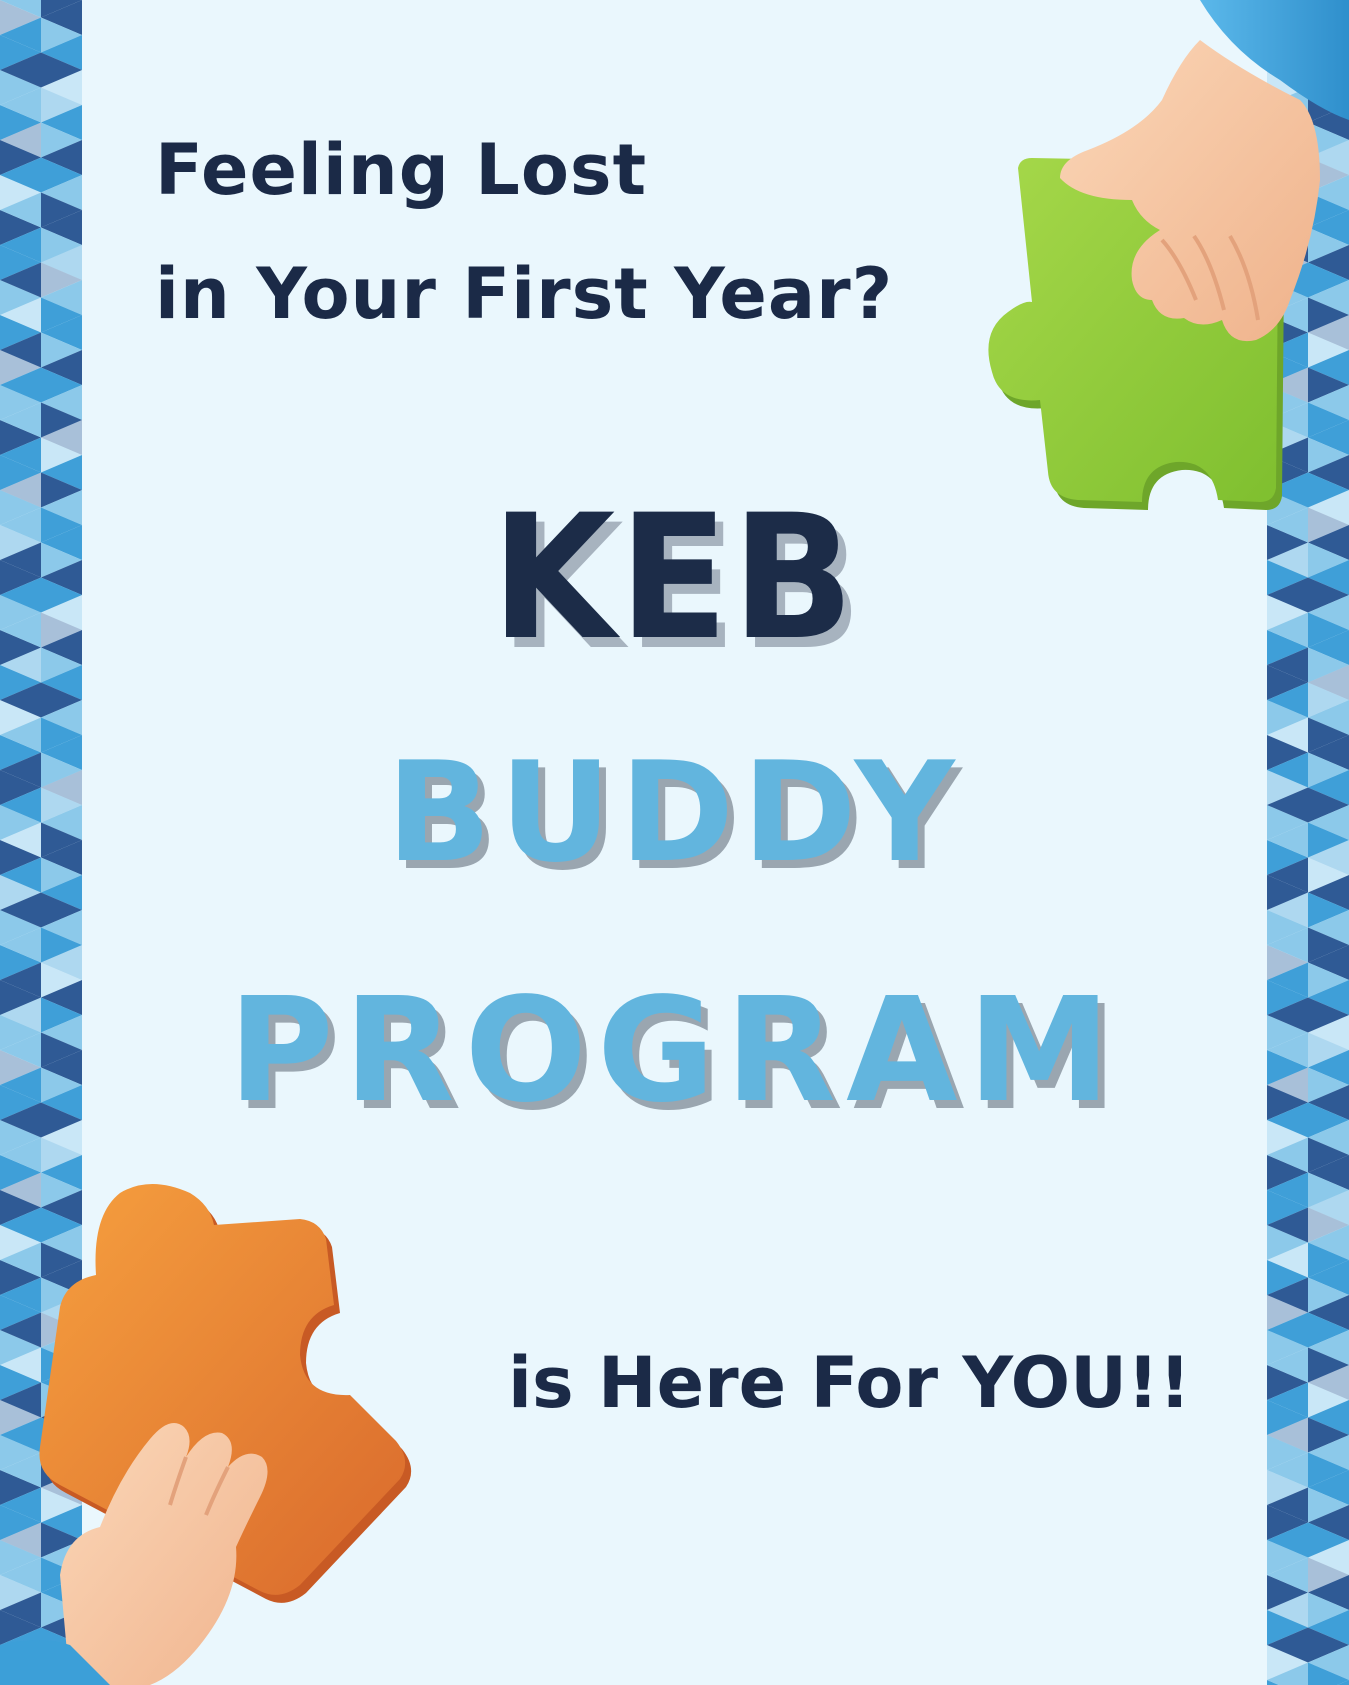 The width and height of the screenshot is (1349, 1685). I want to click on title-buddy: BUDDY, so click(674, 812).